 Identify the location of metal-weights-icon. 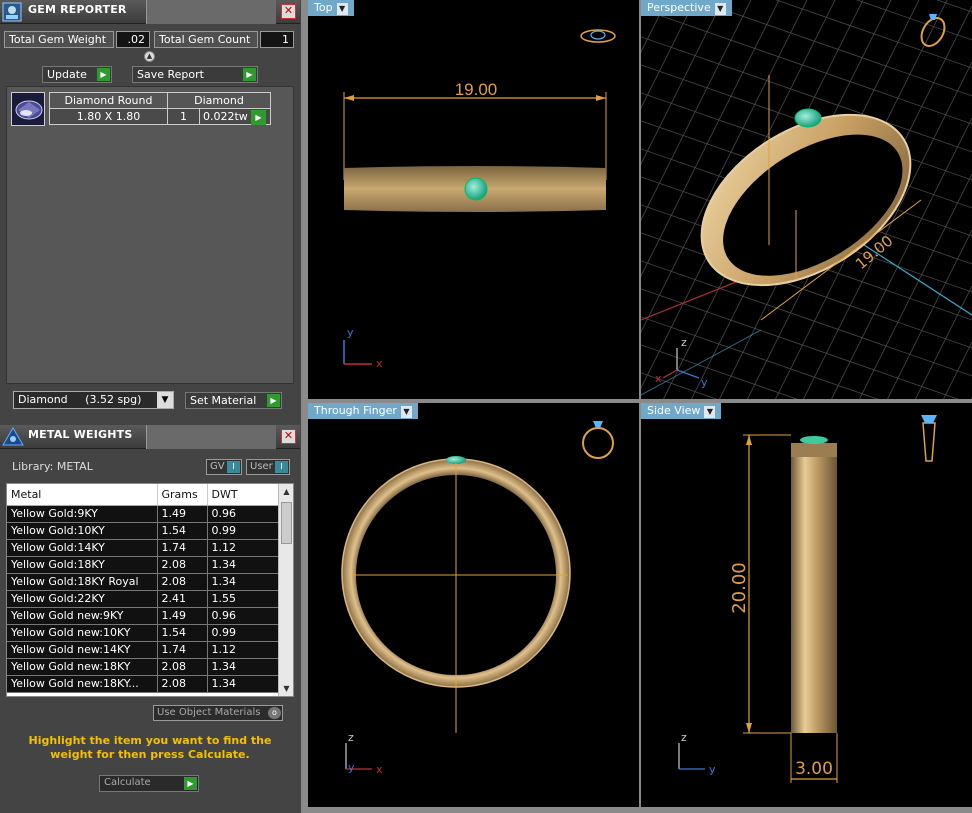
(13, 437).